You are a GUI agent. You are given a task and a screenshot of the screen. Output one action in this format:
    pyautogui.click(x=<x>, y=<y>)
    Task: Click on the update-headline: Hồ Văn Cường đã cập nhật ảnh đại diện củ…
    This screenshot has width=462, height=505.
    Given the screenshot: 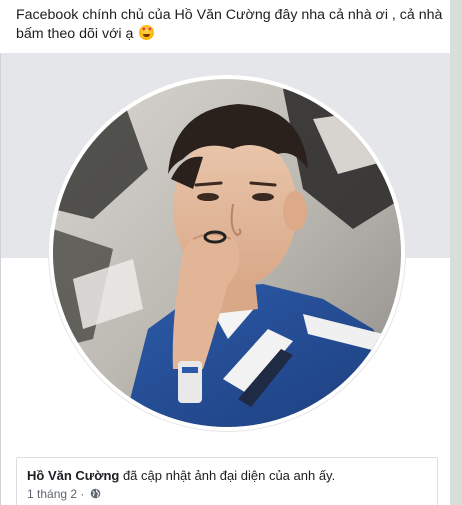 What is the action you would take?
    pyautogui.click(x=181, y=476)
    